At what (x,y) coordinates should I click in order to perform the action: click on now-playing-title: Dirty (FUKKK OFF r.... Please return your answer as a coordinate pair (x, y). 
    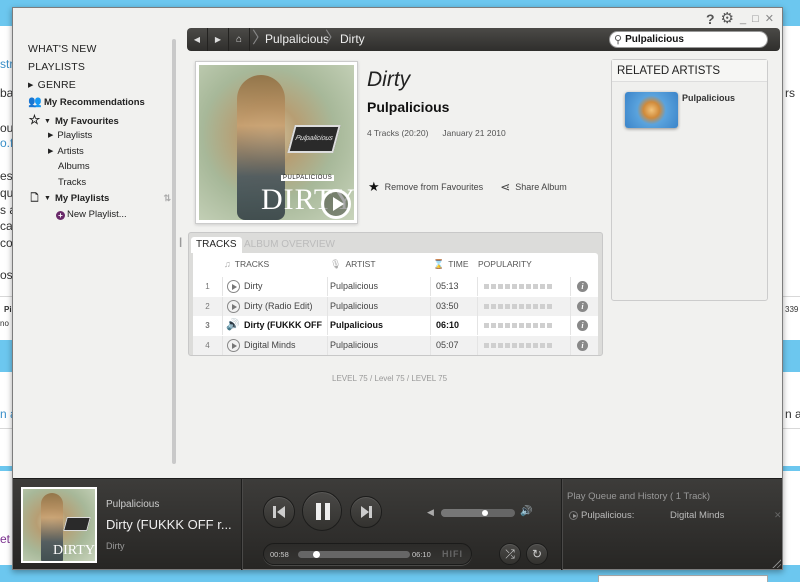
    Looking at the image, I should click on (169, 524).